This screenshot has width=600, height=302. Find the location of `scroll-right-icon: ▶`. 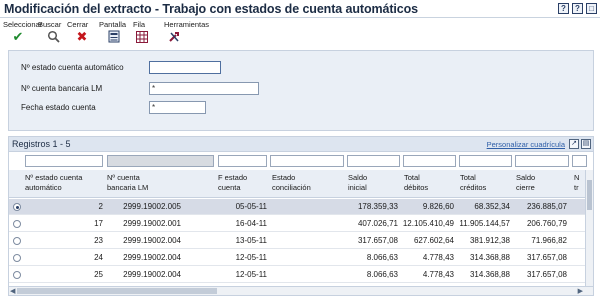

scroll-right-icon: ▶ is located at coordinates (580, 291).